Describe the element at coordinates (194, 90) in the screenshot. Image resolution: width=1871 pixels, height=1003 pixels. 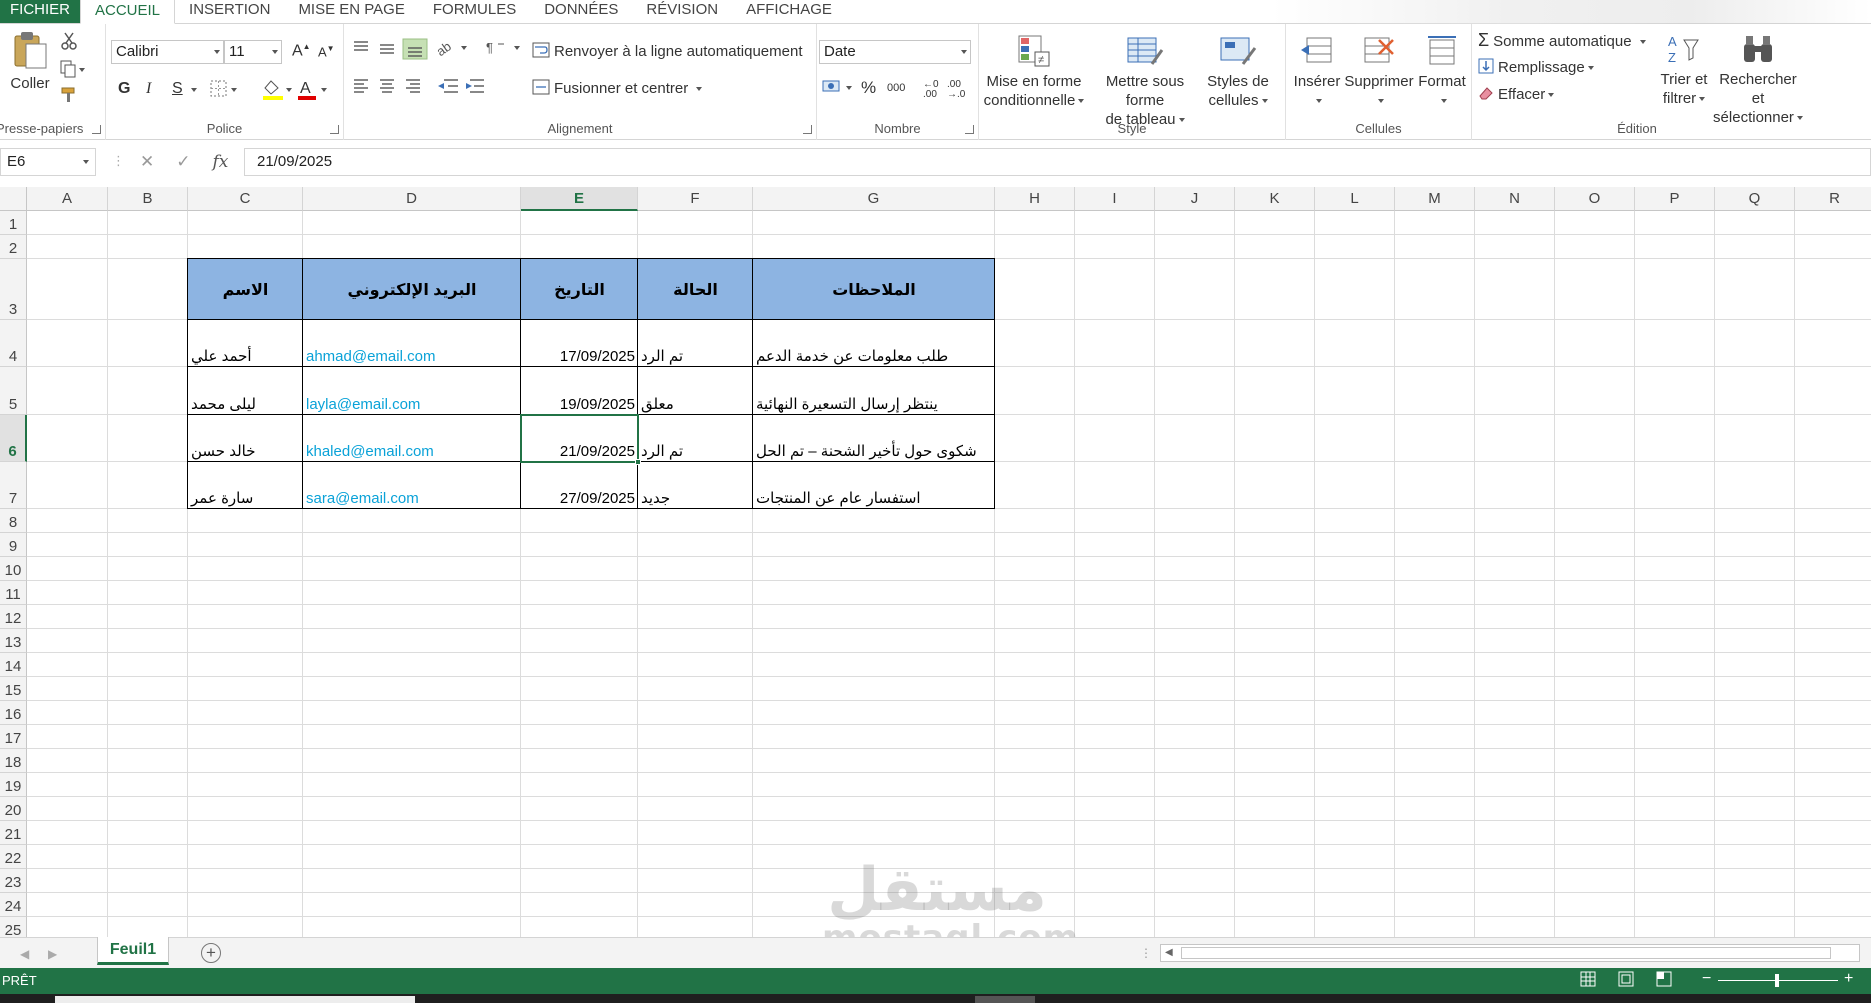
I see `chevron-down-icon` at that location.